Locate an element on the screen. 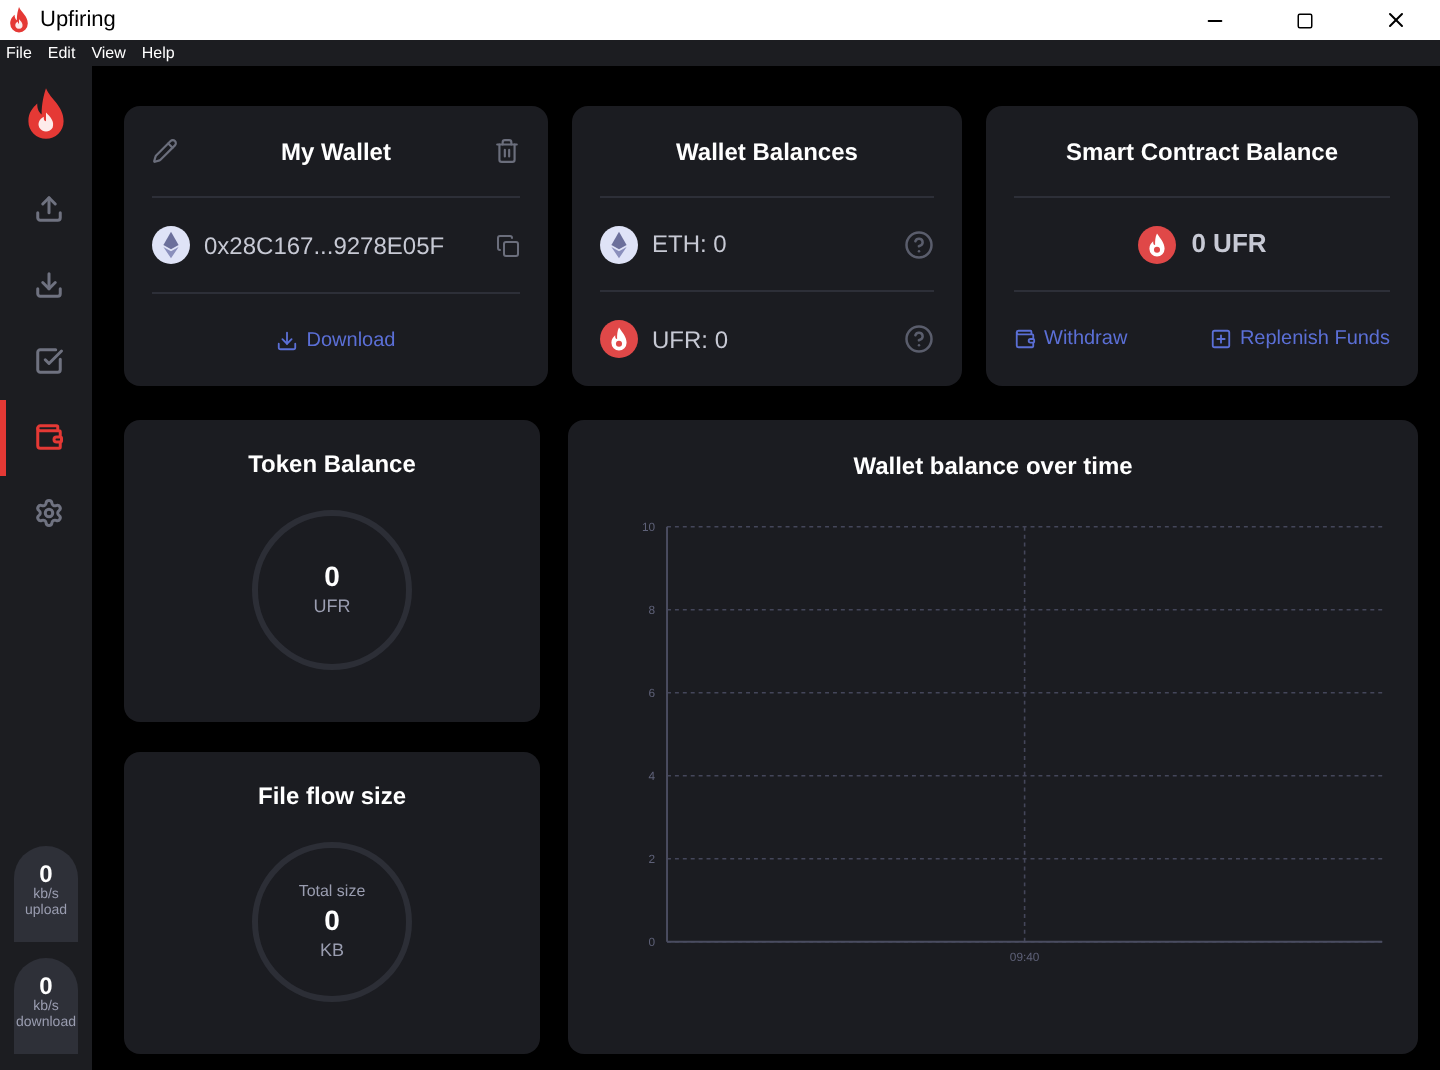 This screenshot has width=1440, height=1070. card-title: My Wallet is located at coordinates (336, 152).